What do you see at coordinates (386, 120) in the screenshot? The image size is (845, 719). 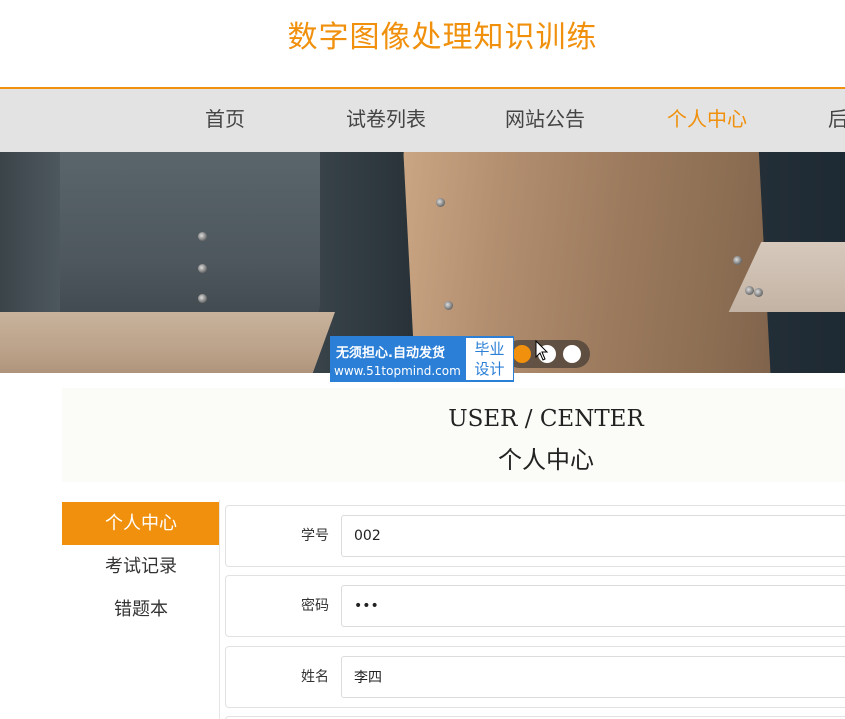 I see `nav-item-exam-list: 试卷列表` at bounding box center [386, 120].